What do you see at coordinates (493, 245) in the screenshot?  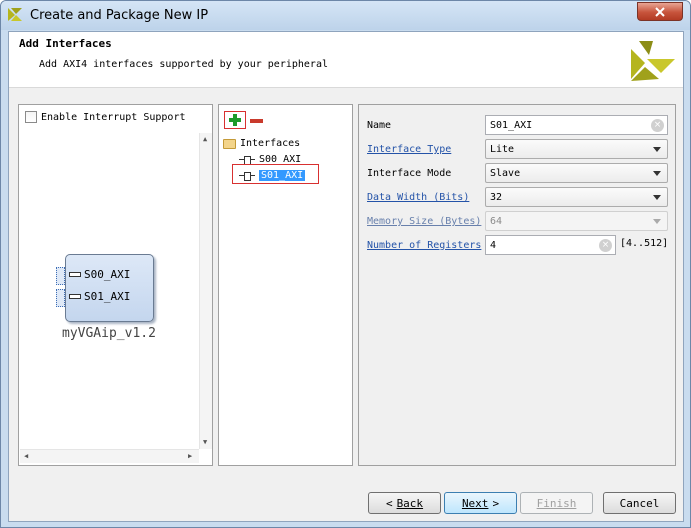 I see `num-registers-value: 4` at bounding box center [493, 245].